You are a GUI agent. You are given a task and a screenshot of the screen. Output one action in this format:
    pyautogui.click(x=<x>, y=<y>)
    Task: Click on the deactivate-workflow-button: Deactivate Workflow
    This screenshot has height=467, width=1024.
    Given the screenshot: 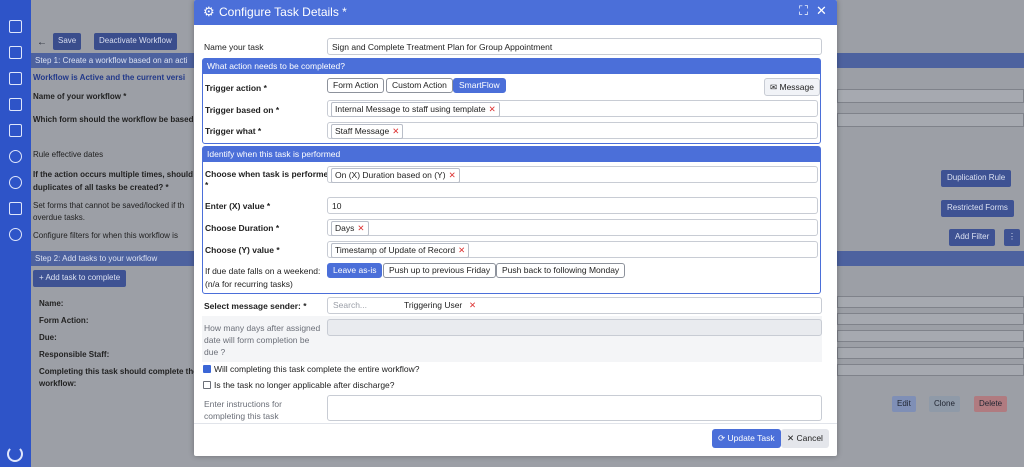 What is the action you would take?
    pyautogui.click(x=135, y=41)
    